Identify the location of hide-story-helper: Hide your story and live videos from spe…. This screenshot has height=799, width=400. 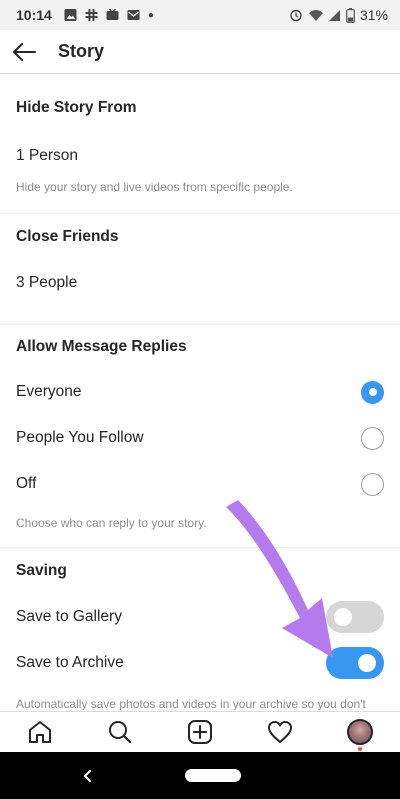
(154, 187).